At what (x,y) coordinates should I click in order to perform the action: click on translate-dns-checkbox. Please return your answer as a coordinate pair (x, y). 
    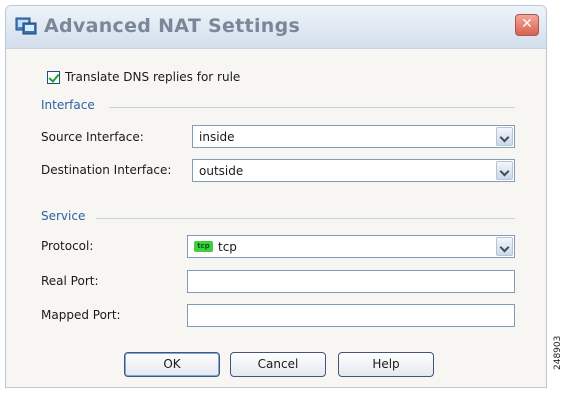
    Looking at the image, I should click on (53, 77).